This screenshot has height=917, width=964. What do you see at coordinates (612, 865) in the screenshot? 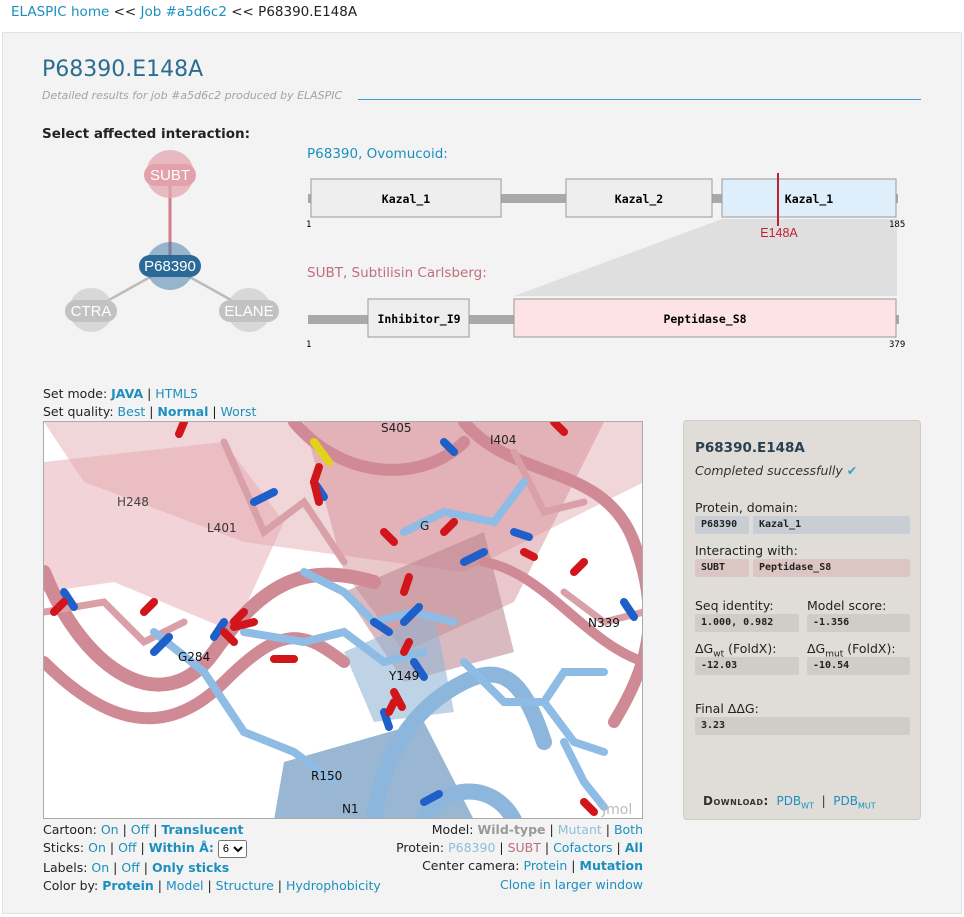
I see `camera-mutation: Mutation` at bounding box center [612, 865].